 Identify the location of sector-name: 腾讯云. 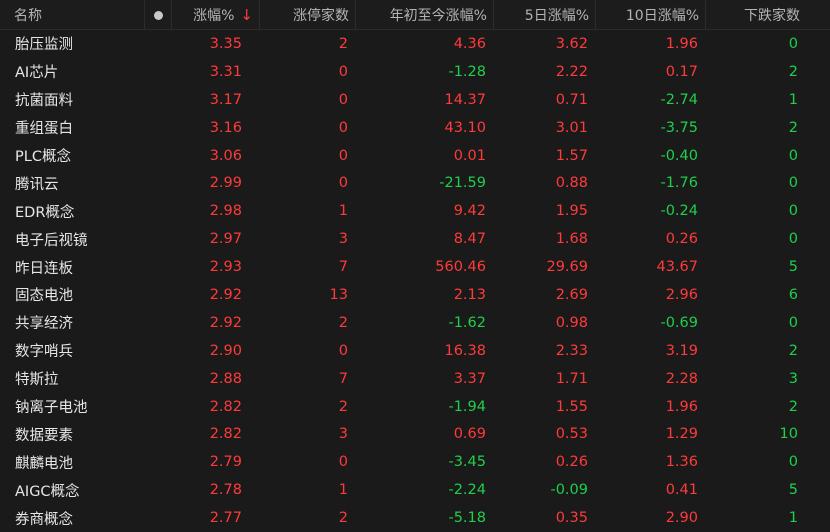
(37, 184).